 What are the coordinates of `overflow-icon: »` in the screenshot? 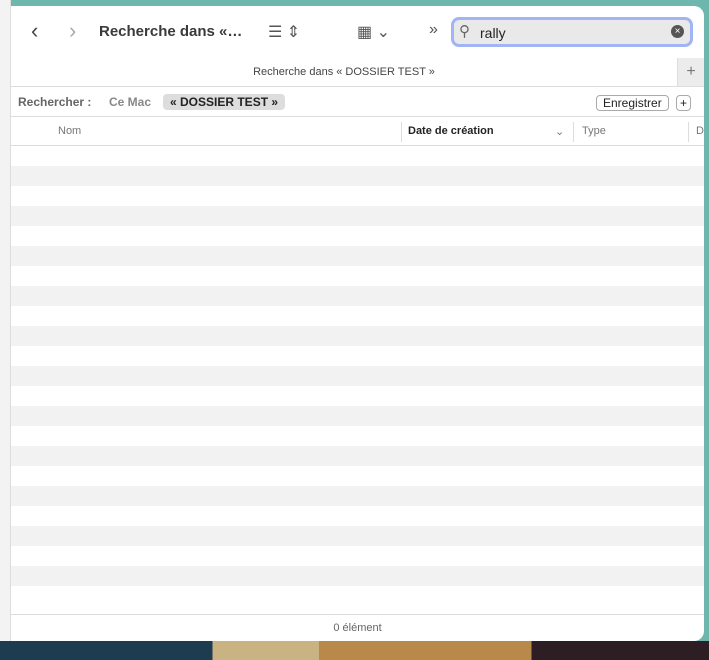 It's located at (433, 30).